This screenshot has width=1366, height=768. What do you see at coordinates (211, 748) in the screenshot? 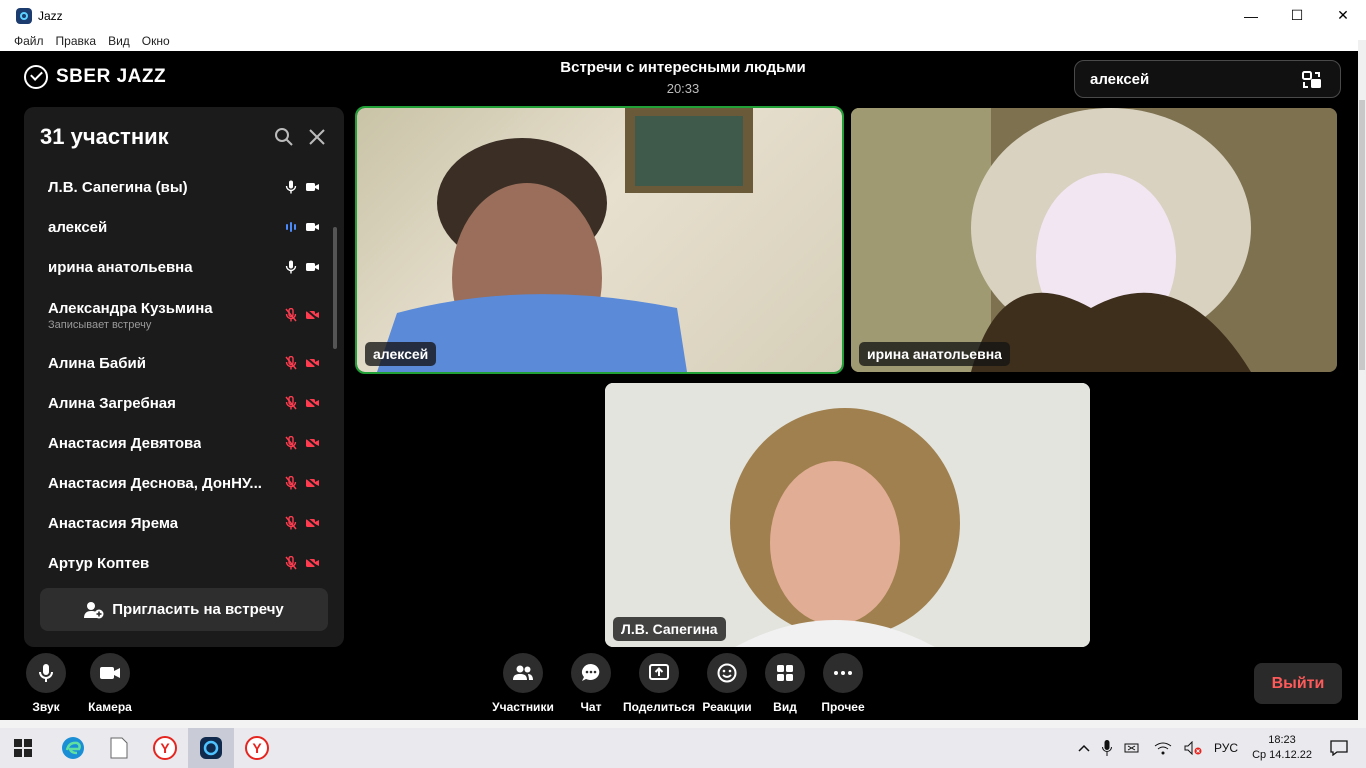
I see `taskbar-jazz` at bounding box center [211, 748].